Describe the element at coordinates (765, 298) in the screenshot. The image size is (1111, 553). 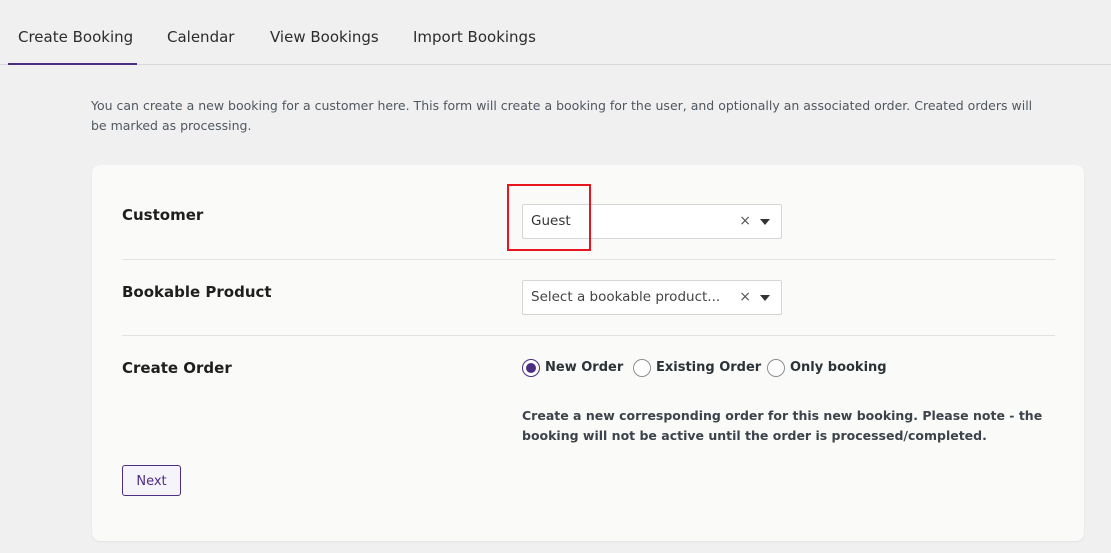
I see `product-dropdown-arrow-icon` at that location.